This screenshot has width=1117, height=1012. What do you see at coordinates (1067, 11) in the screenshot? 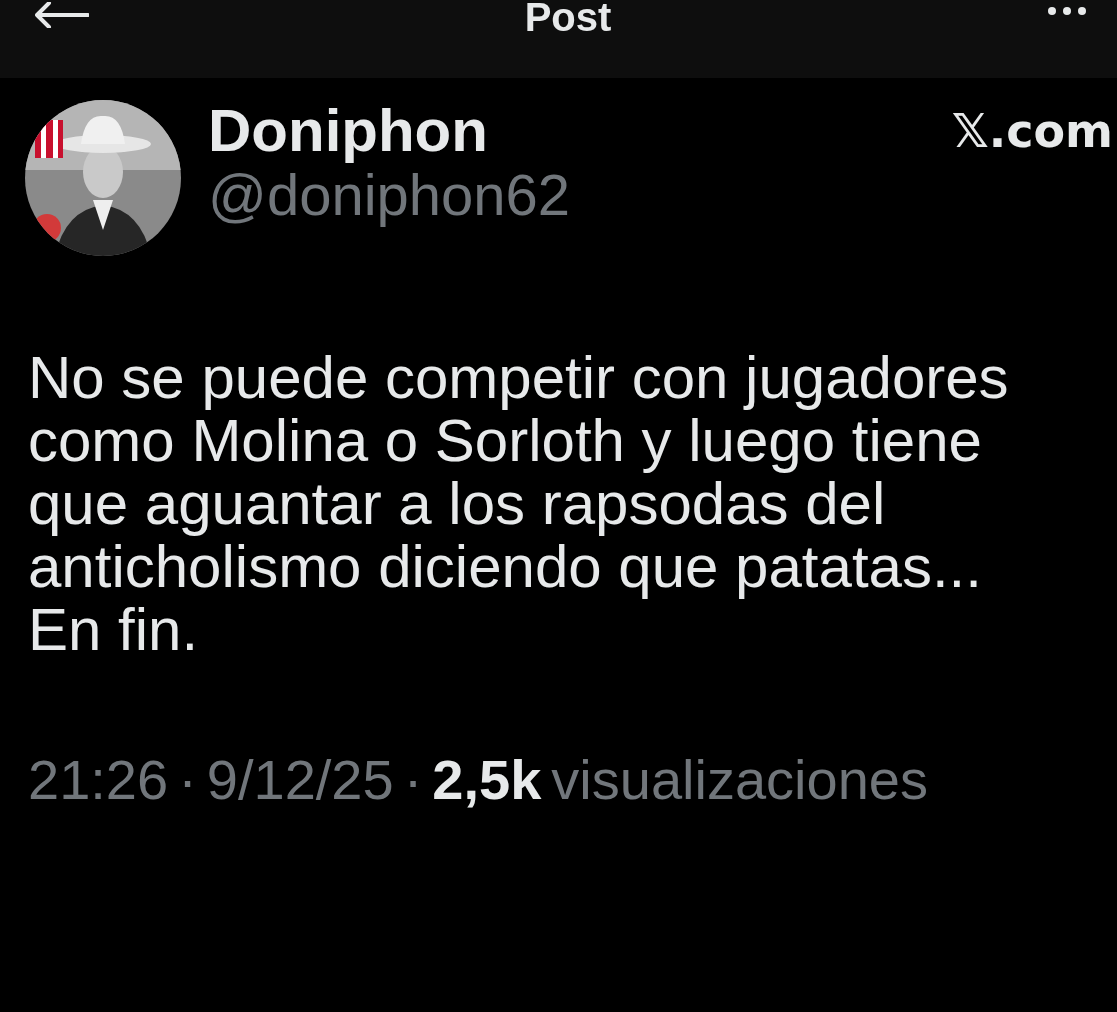
I see `more-icon` at bounding box center [1067, 11].